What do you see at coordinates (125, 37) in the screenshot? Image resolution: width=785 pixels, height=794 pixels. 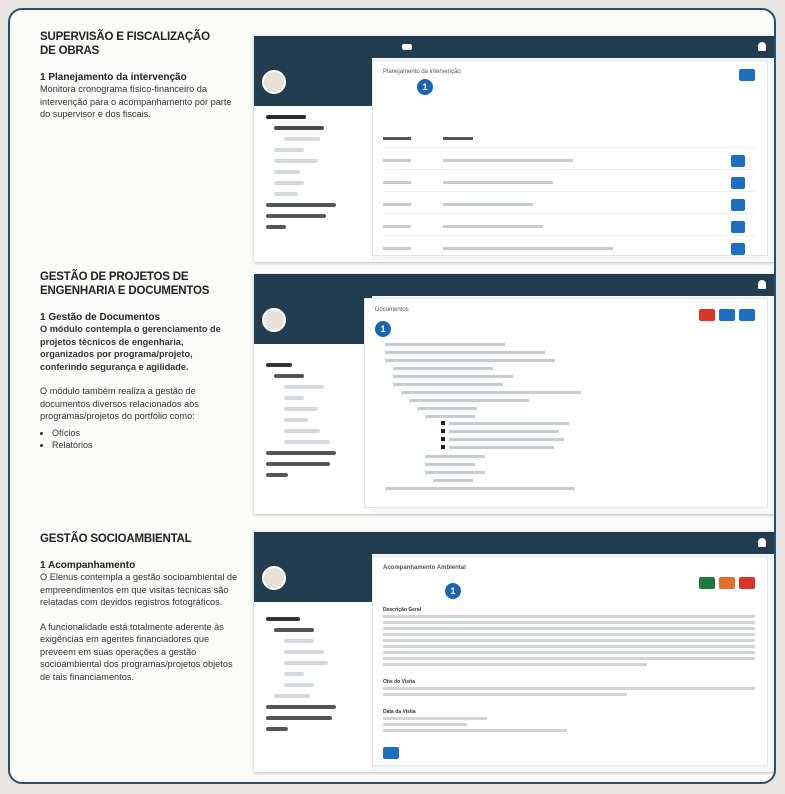 I see `section-title-line1: SUPERVISÃO E FISCALIZAÇÃO` at bounding box center [125, 37].